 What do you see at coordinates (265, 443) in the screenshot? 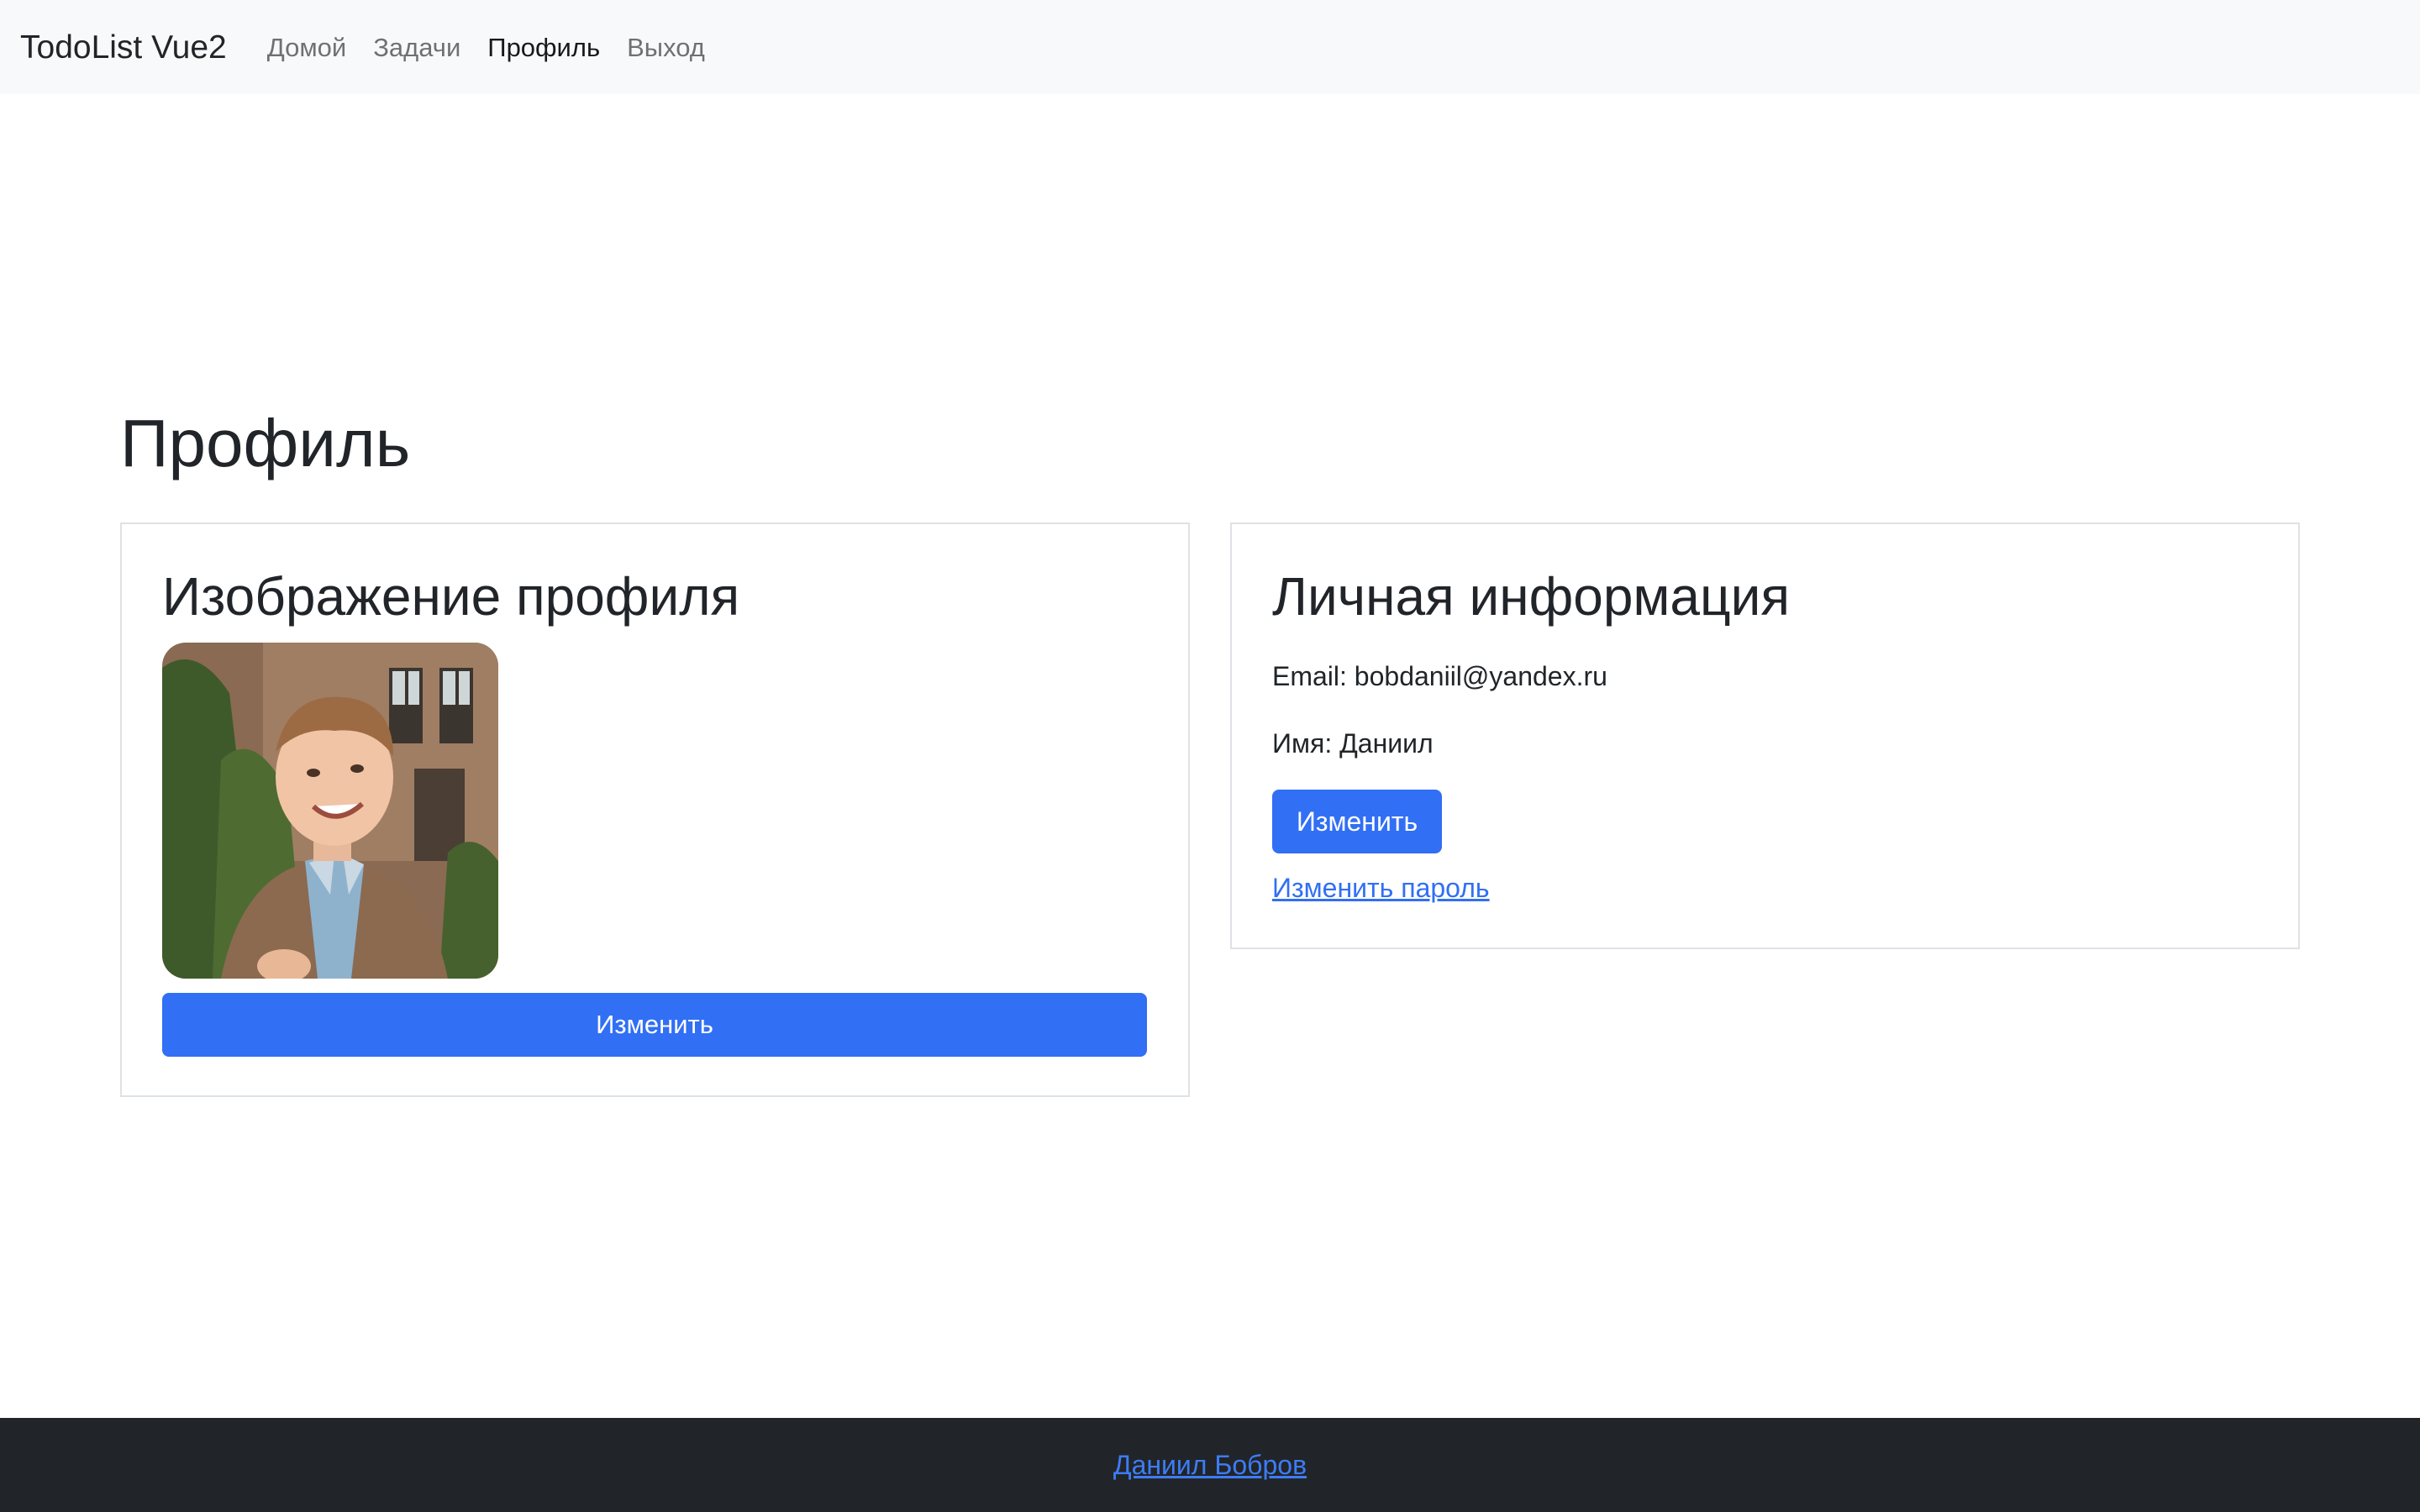
I see `page-title: Профиль` at bounding box center [265, 443].